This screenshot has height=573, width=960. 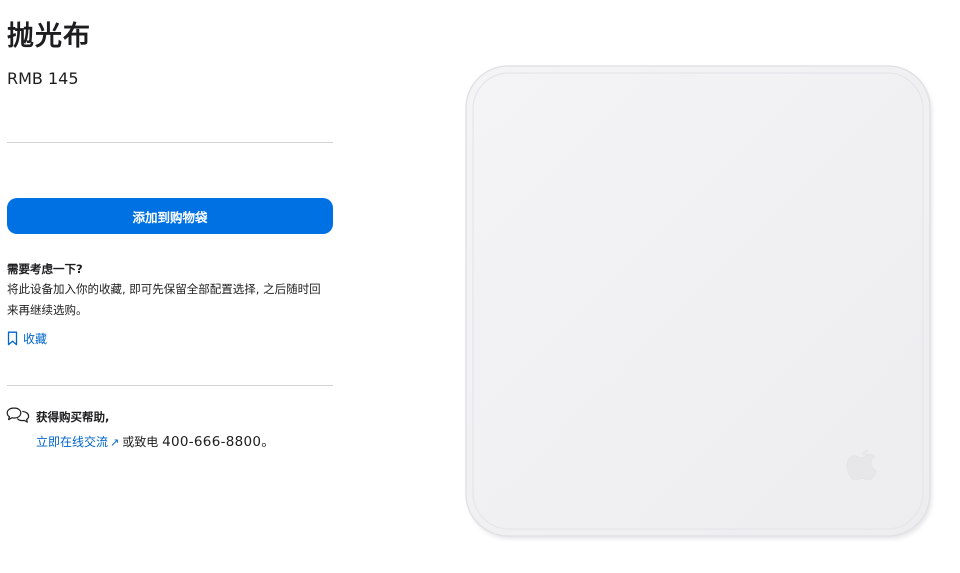 I want to click on consider-heading: 需要考虑一下?, so click(x=45, y=269).